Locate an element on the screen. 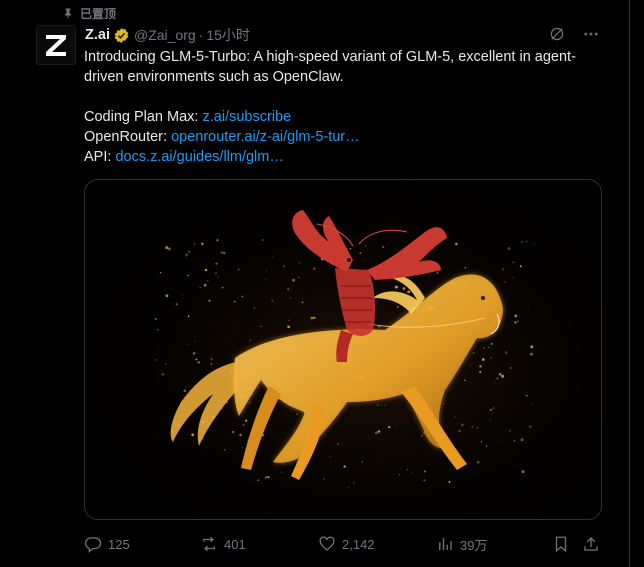 Image resolution: width=644 pixels, height=567 pixels. display-name: Z.ai is located at coordinates (97, 35).